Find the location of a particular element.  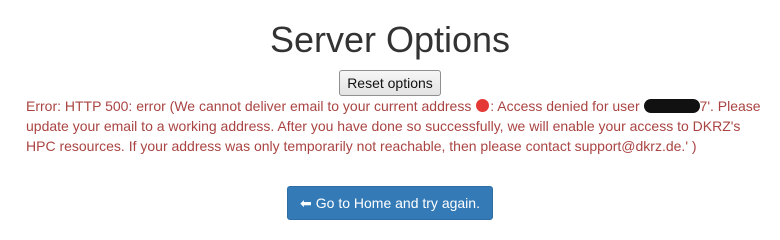

redacted-address-icon is located at coordinates (483, 105).